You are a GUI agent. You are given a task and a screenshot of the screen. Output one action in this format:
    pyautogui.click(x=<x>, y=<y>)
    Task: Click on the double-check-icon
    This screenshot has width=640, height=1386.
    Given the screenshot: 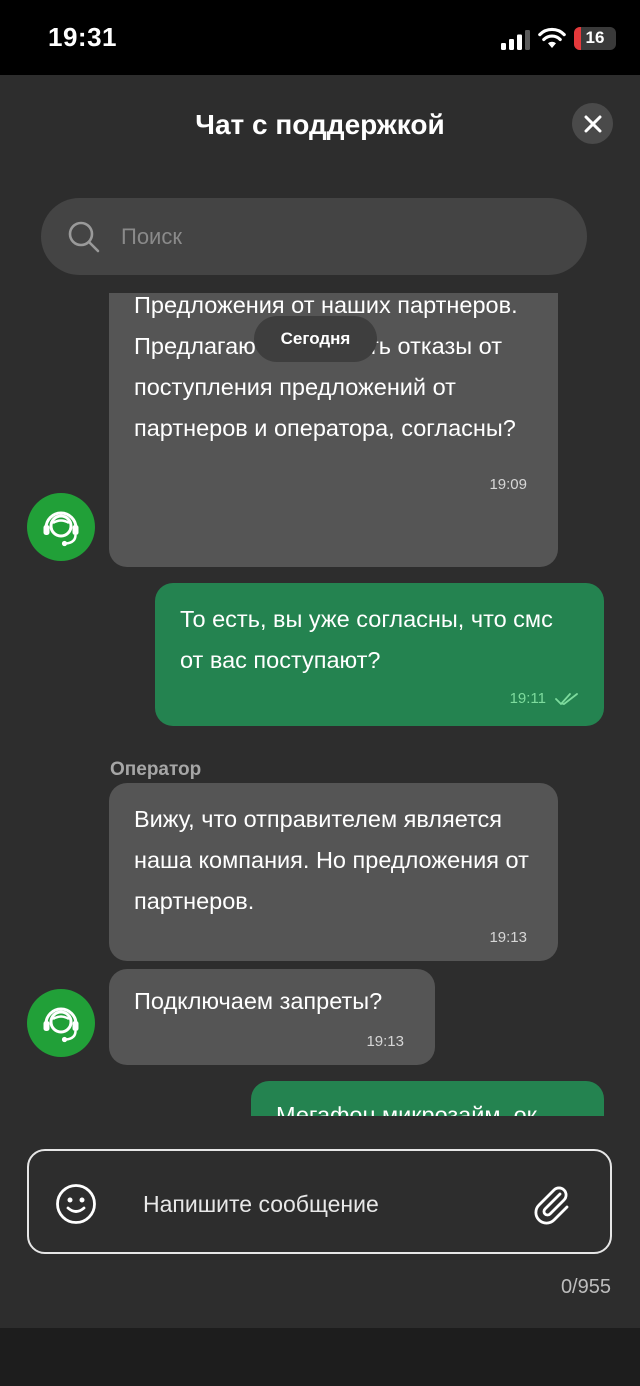 What is the action you would take?
    pyautogui.click(x=566, y=699)
    